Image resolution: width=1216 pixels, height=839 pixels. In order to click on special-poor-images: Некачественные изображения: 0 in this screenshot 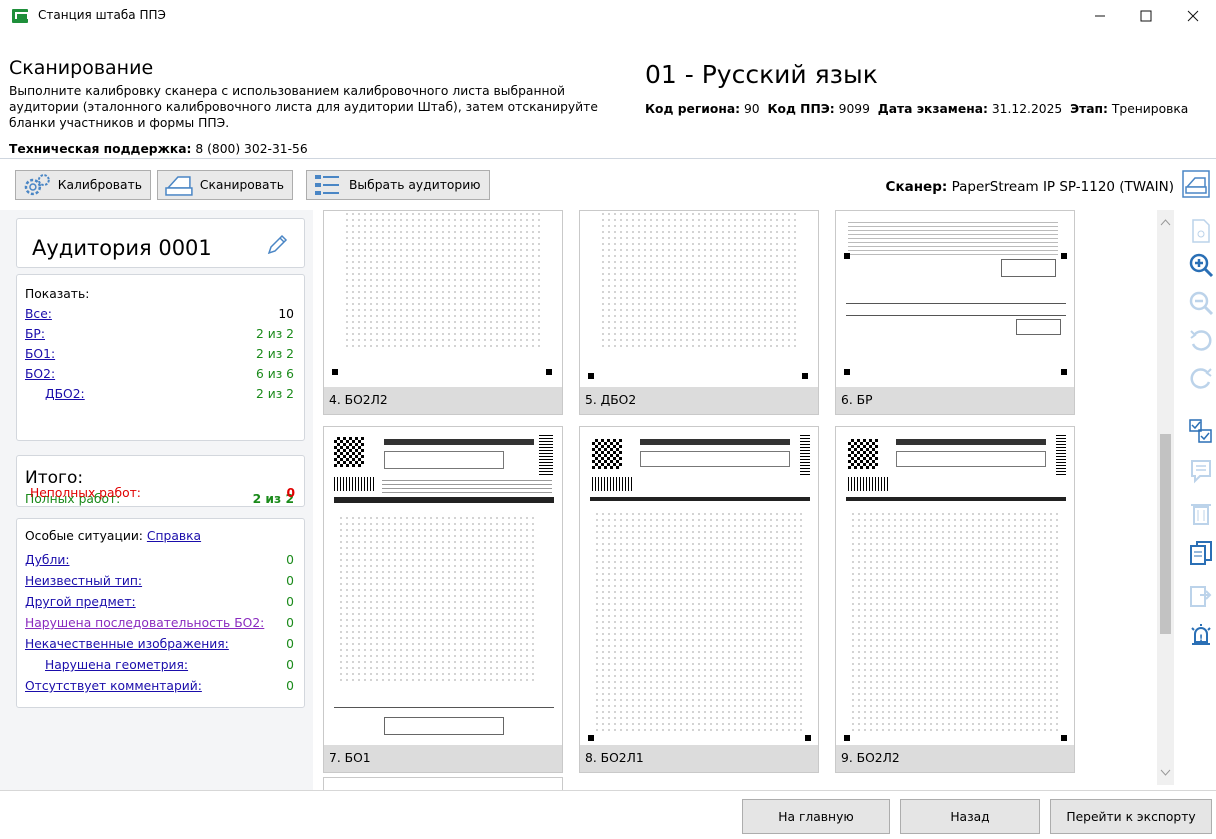, I will do `click(159, 646)`.